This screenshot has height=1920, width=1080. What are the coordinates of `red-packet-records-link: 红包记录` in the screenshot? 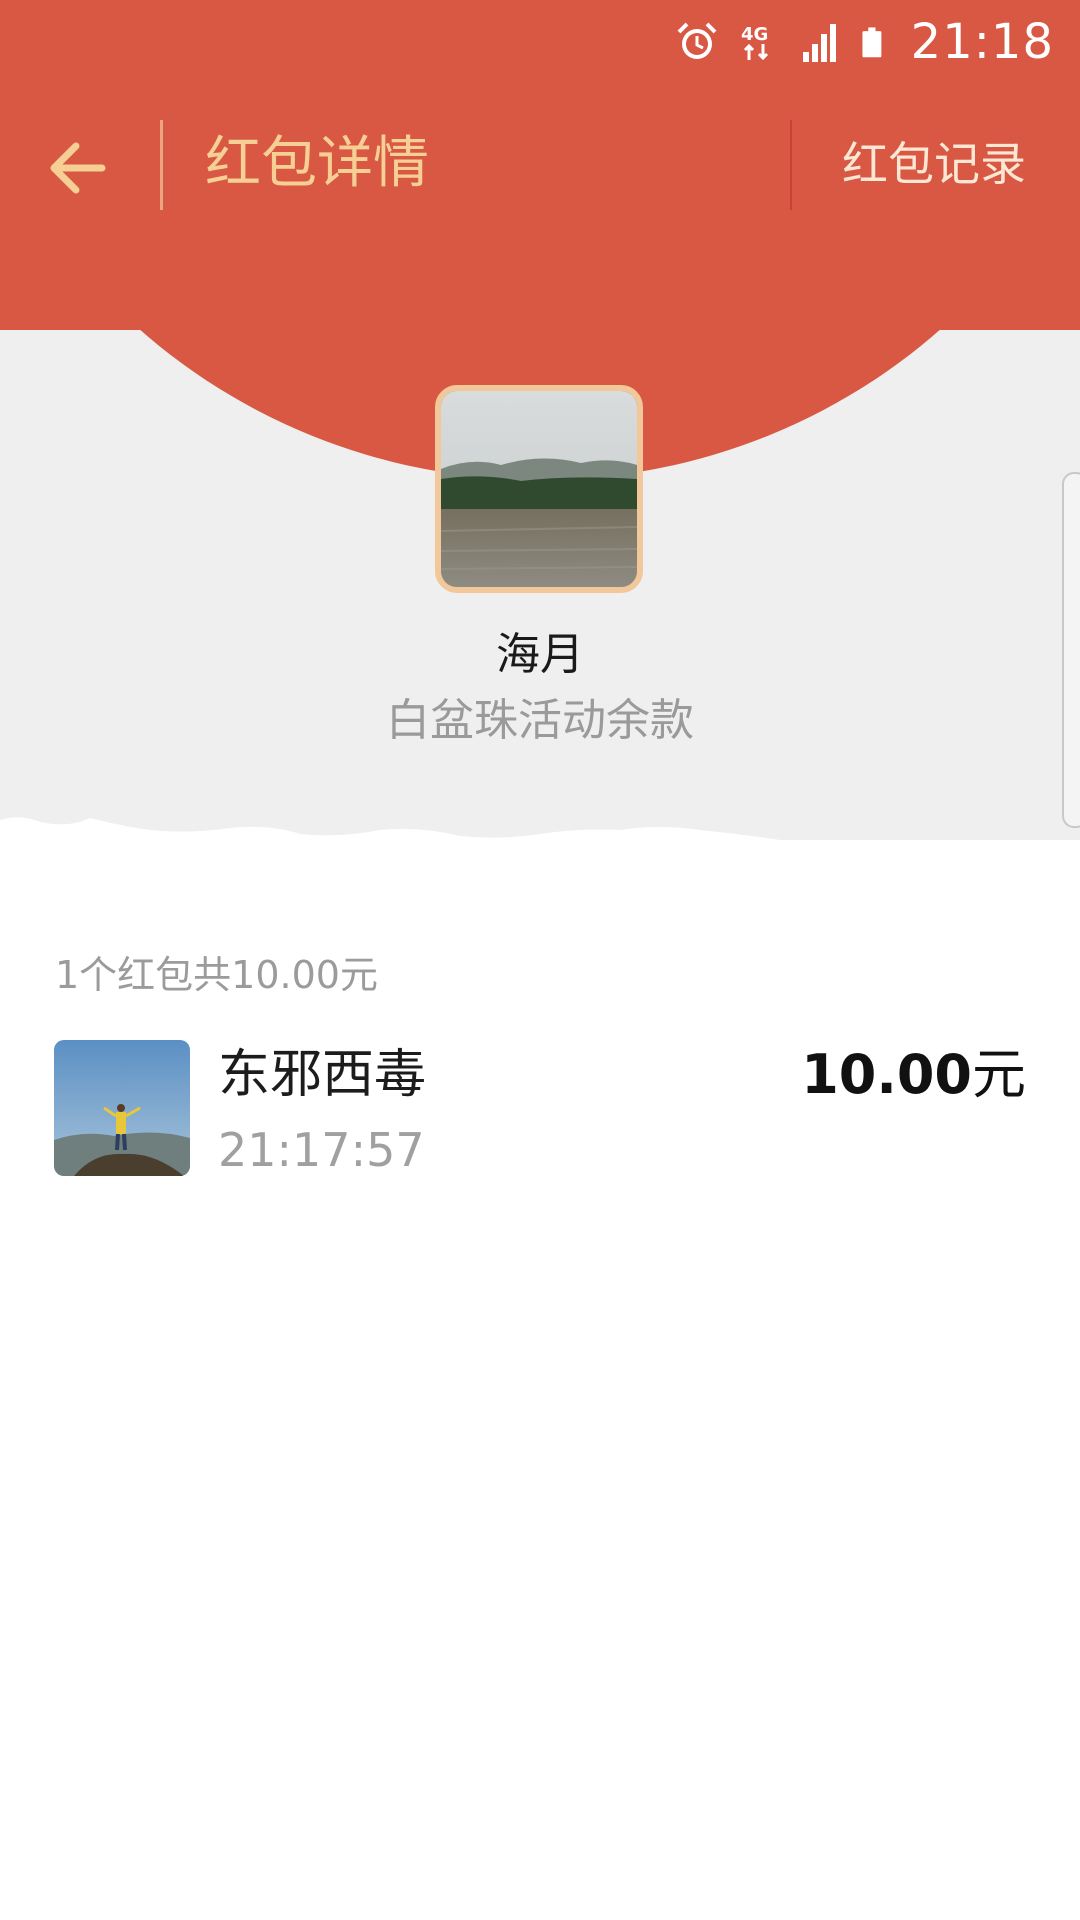 It's located at (934, 164).